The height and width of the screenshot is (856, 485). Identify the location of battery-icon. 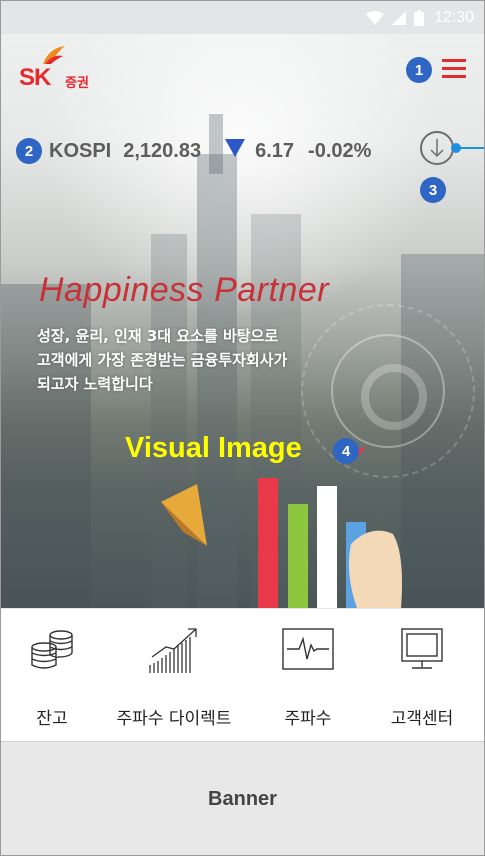
(418, 17).